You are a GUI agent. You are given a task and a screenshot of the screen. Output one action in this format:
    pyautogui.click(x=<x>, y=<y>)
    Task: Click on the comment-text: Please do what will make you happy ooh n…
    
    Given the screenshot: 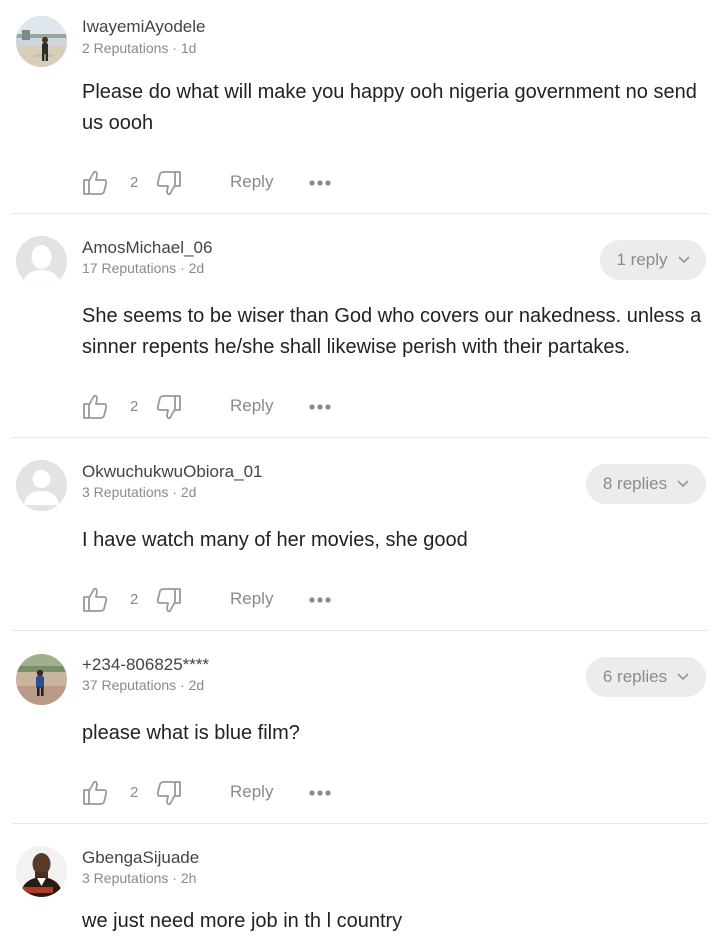 What is the action you would take?
    pyautogui.click(x=389, y=107)
    